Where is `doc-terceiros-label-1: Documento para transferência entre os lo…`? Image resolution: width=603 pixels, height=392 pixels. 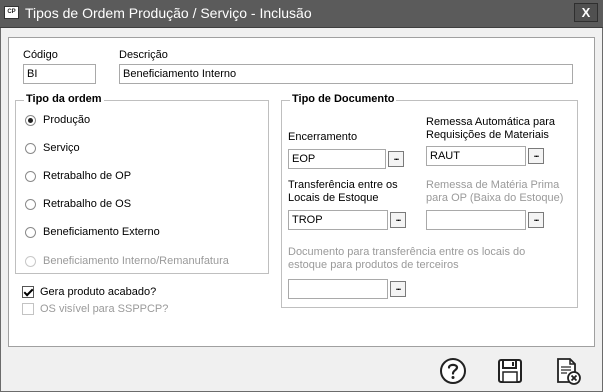
doc-terceiros-label-1: Documento para transferência entre os lo… is located at coordinates (407, 252).